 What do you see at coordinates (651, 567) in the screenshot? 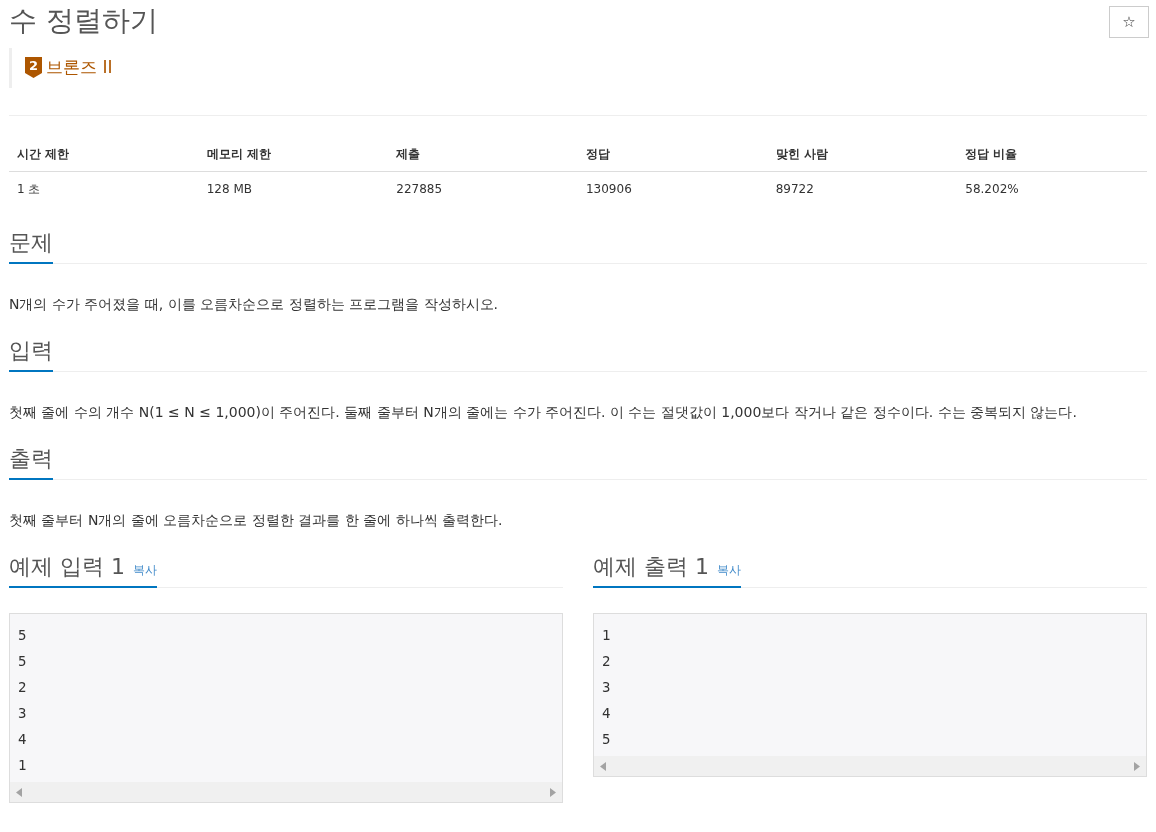
I see `section-heading: 예제 출력 1` at bounding box center [651, 567].